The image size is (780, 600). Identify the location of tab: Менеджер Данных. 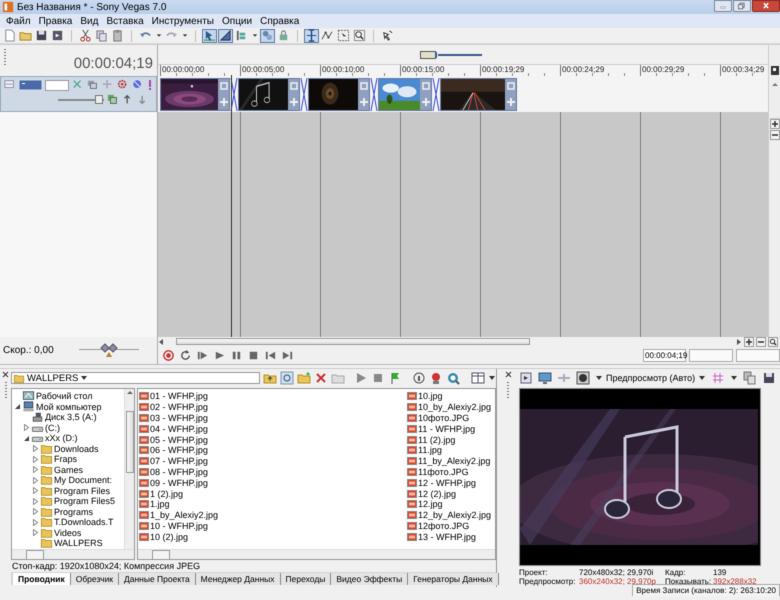
(238, 579).